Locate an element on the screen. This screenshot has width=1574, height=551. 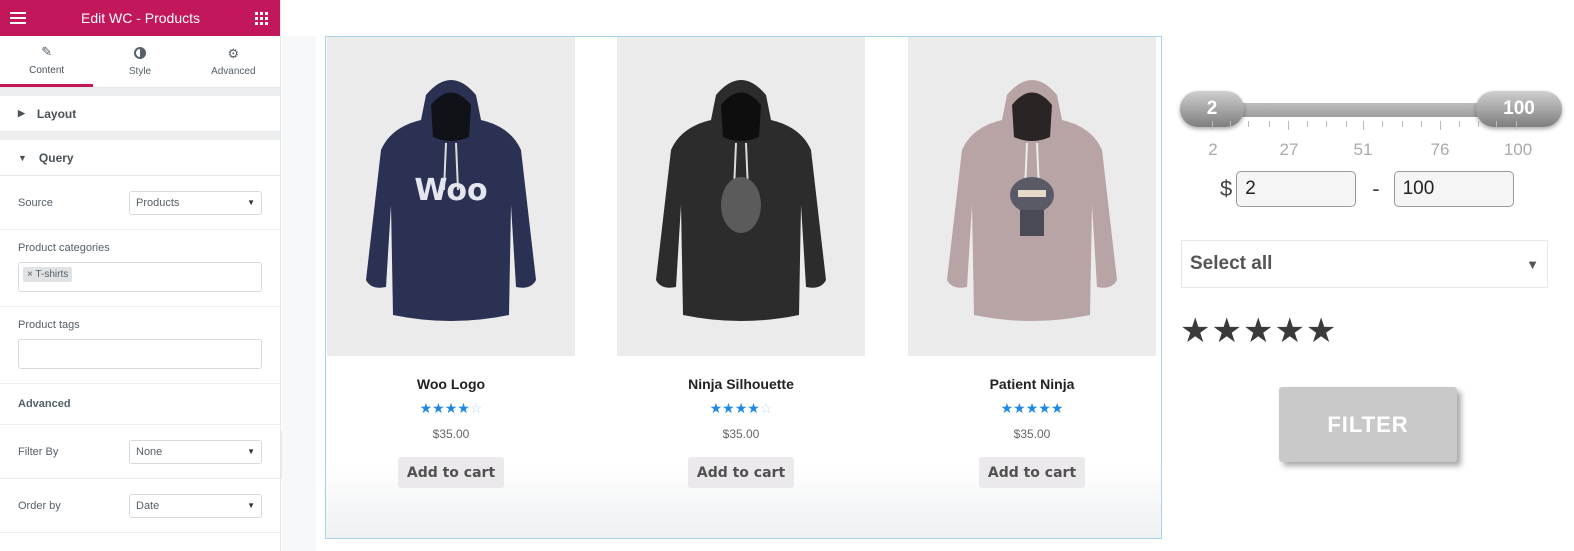
tab-content-label: Content is located at coordinates (47, 70).